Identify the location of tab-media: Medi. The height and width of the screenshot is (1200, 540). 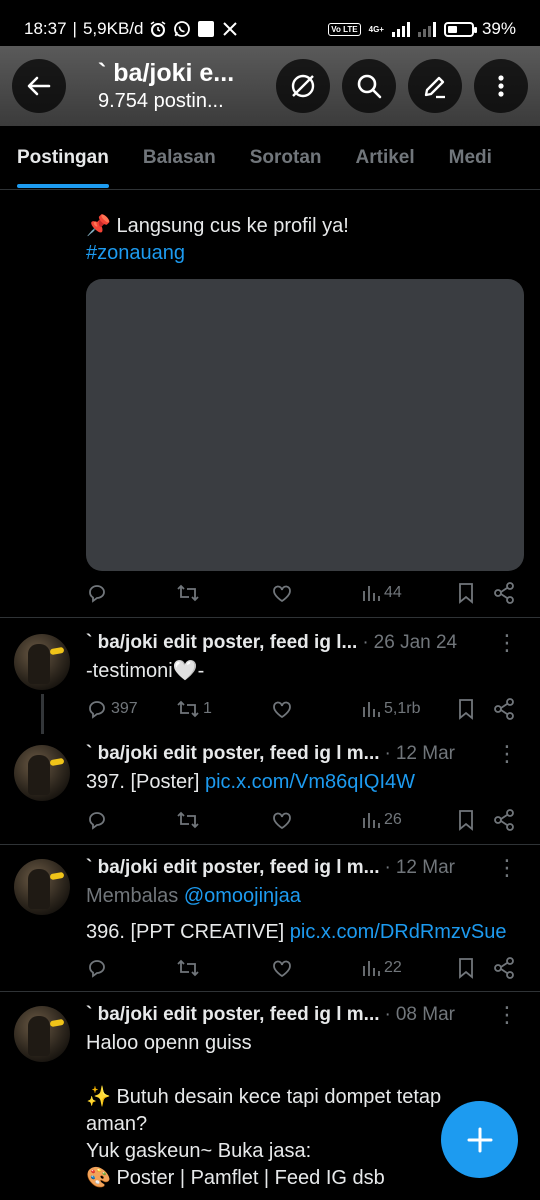
(470, 157).